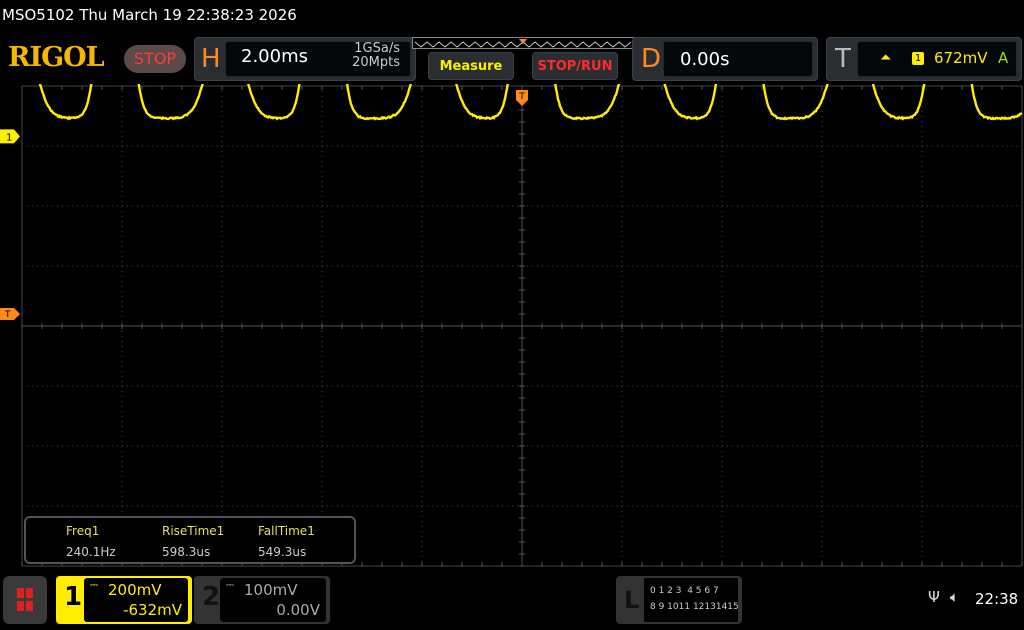 This screenshot has height=630, width=1024. Describe the element at coordinates (366, 49) in the screenshot. I see `sample-rate: 1GSa/s` at that location.